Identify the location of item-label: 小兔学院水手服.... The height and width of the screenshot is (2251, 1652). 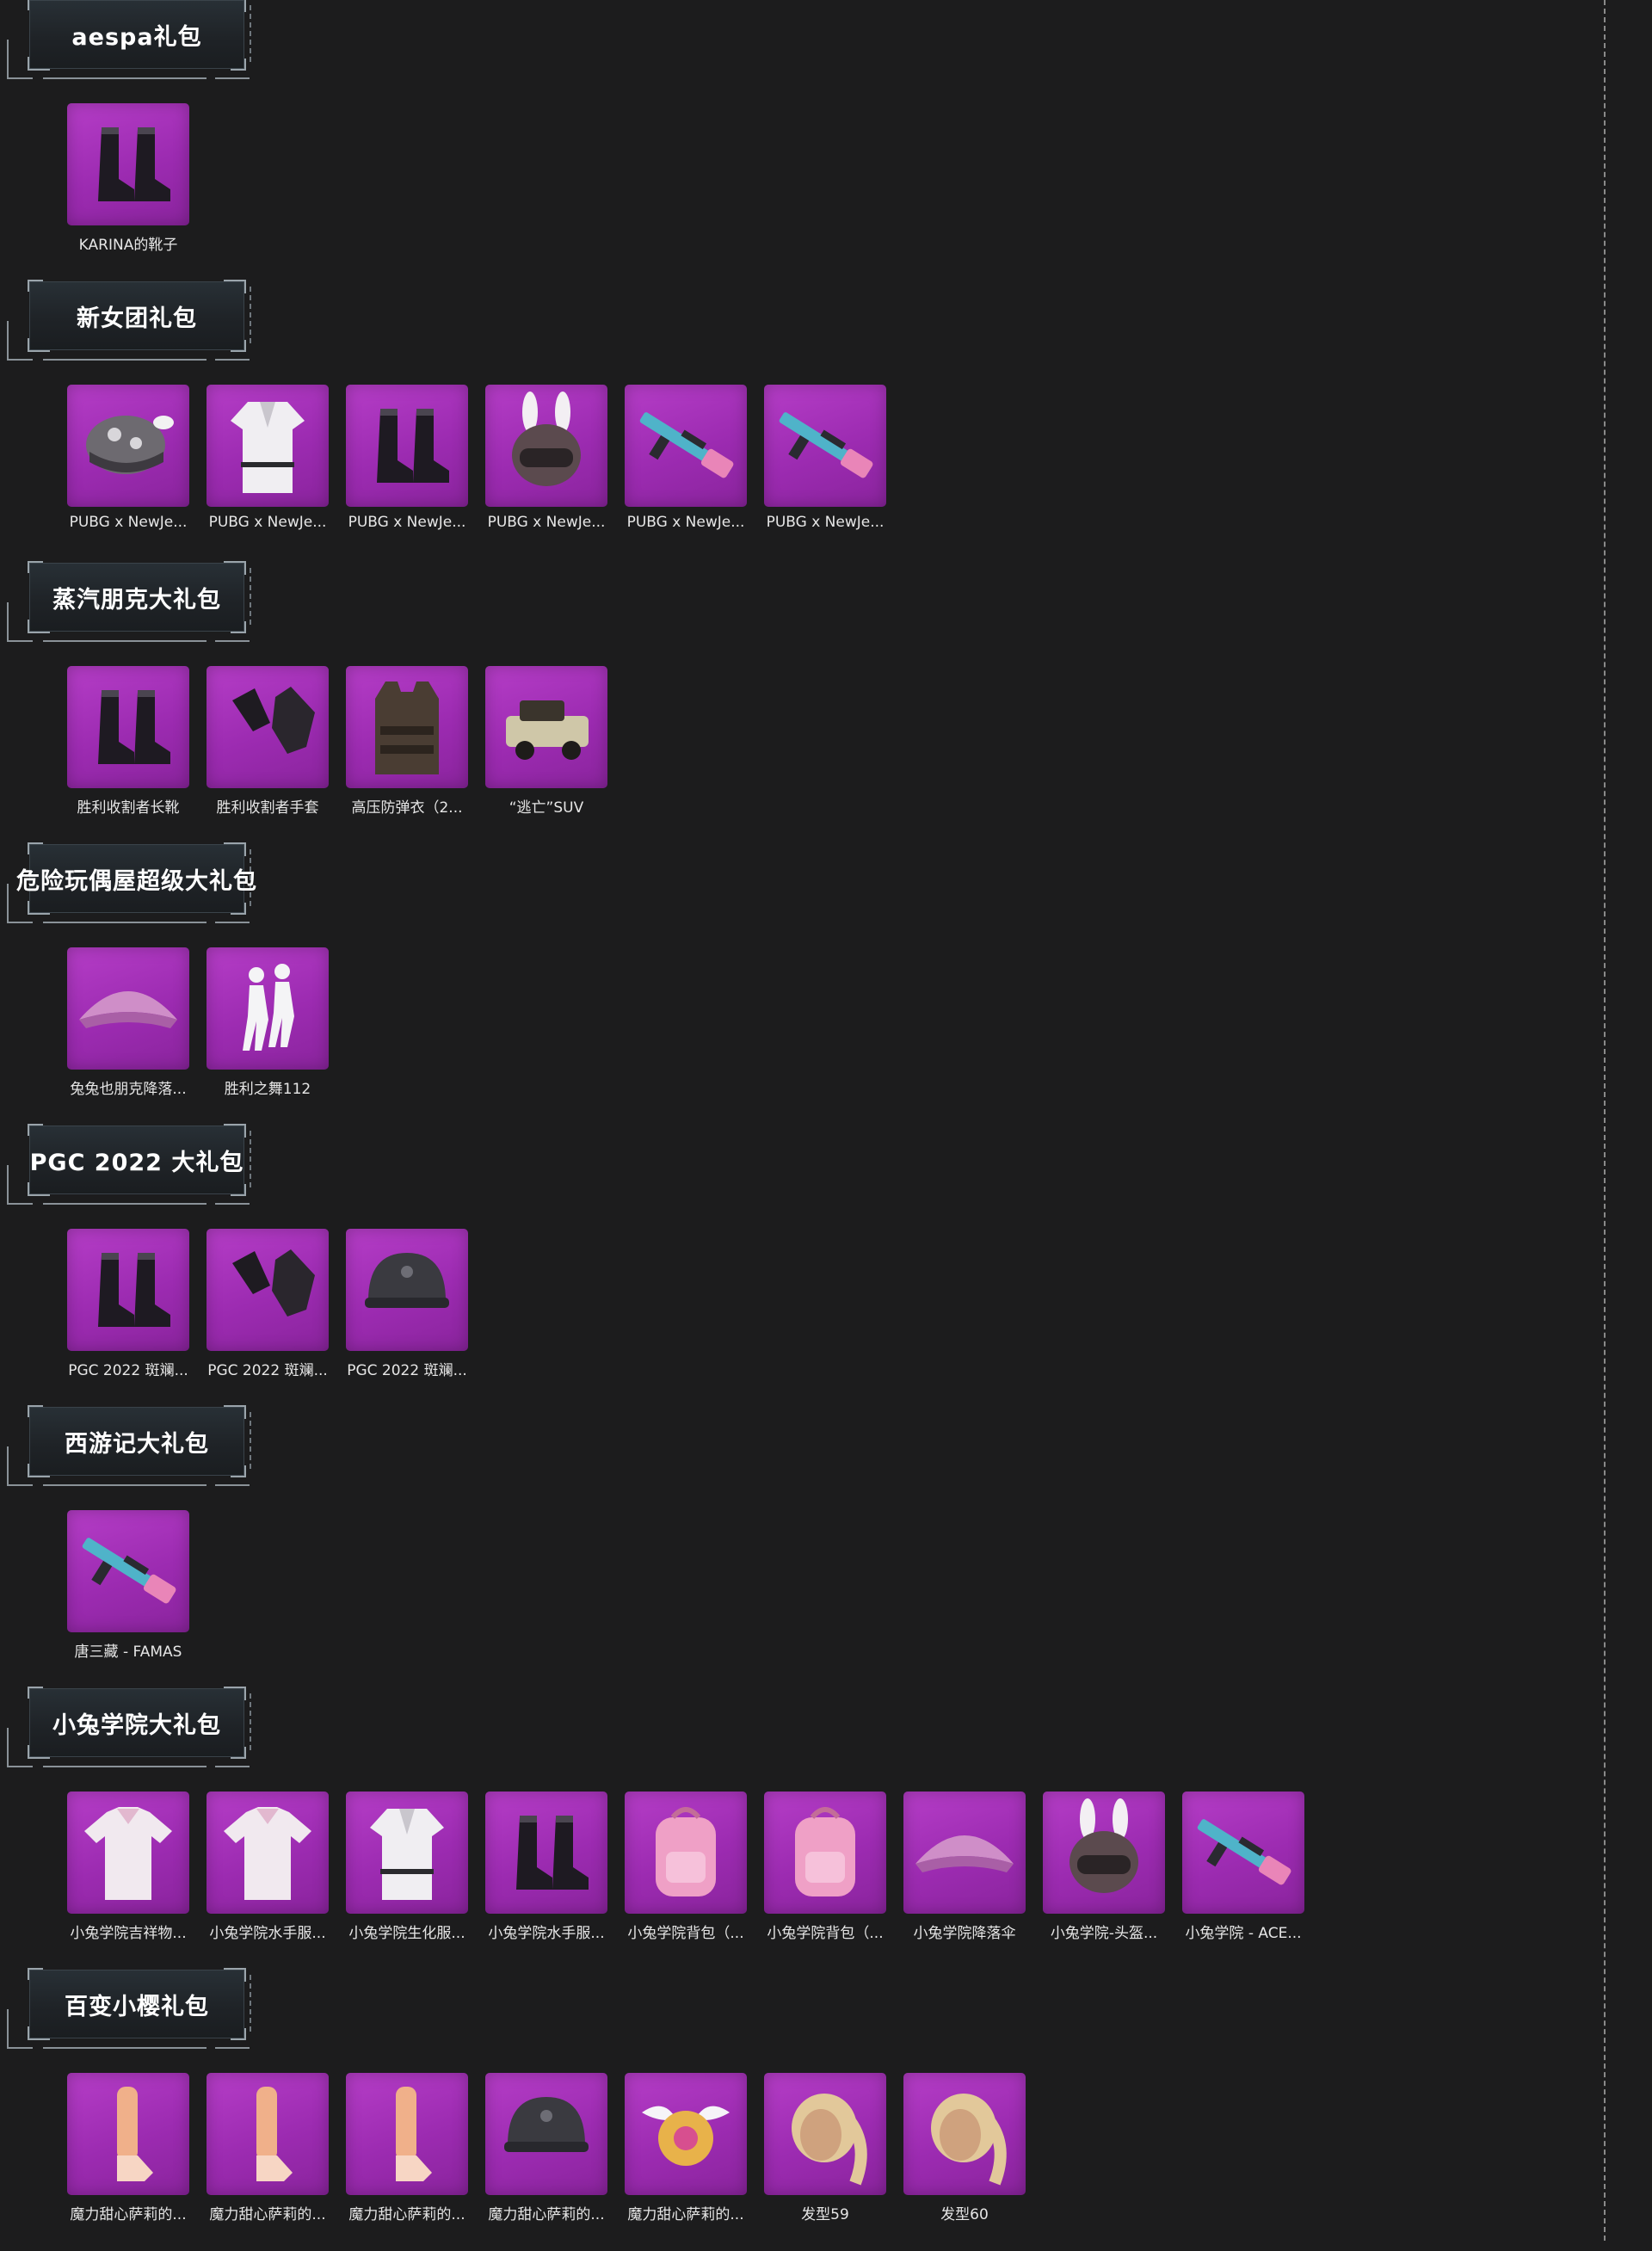
(546, 1933).